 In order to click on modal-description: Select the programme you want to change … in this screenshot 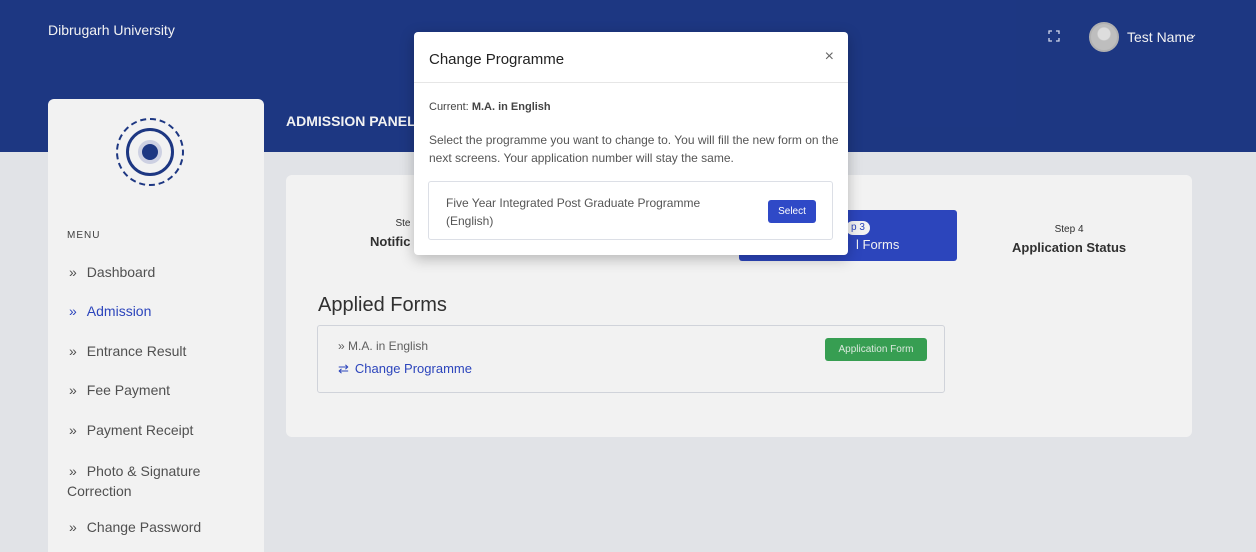, I will do `click(634, 149)`.